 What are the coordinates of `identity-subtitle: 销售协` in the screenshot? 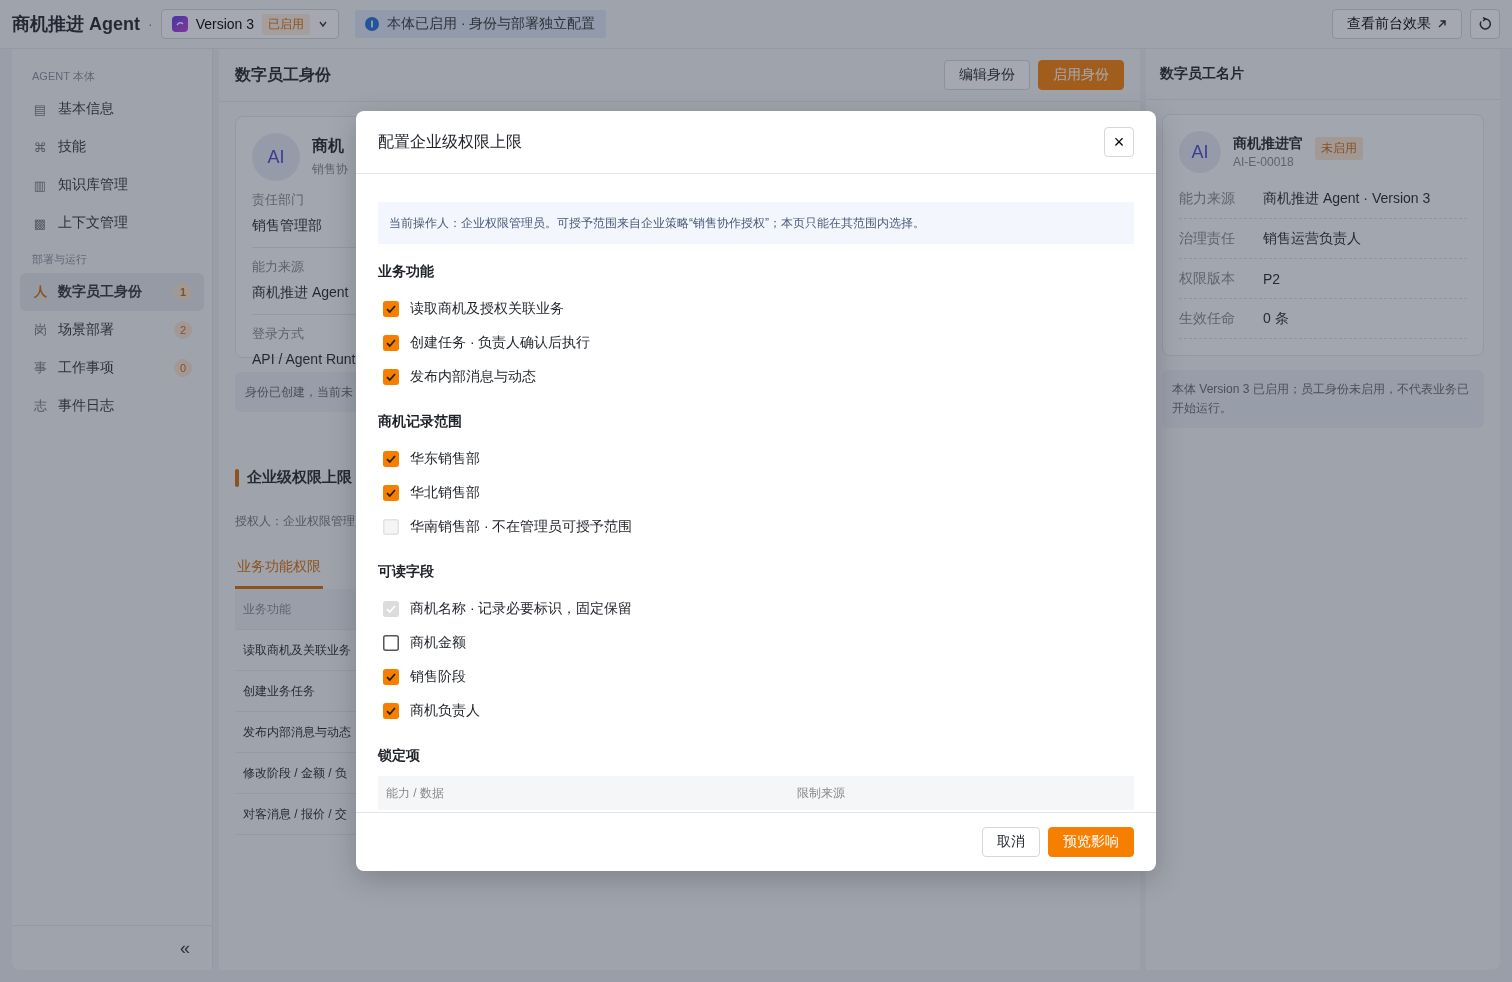 It's located at (330, 169).